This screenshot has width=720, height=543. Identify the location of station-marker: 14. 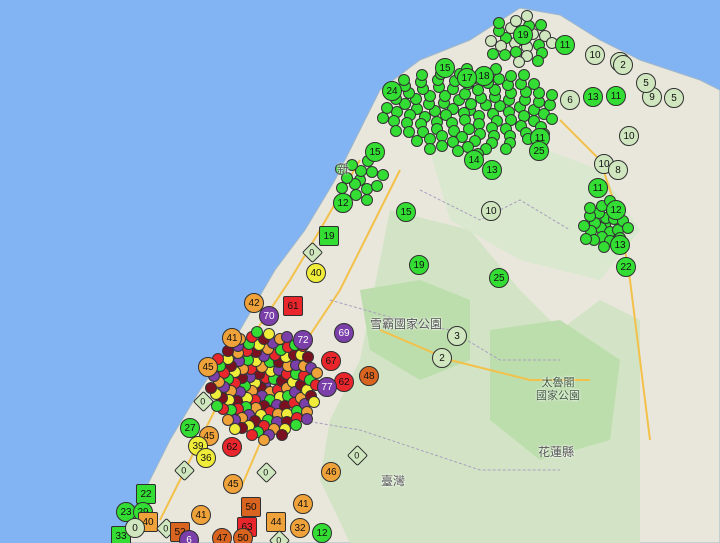
(474, 160).